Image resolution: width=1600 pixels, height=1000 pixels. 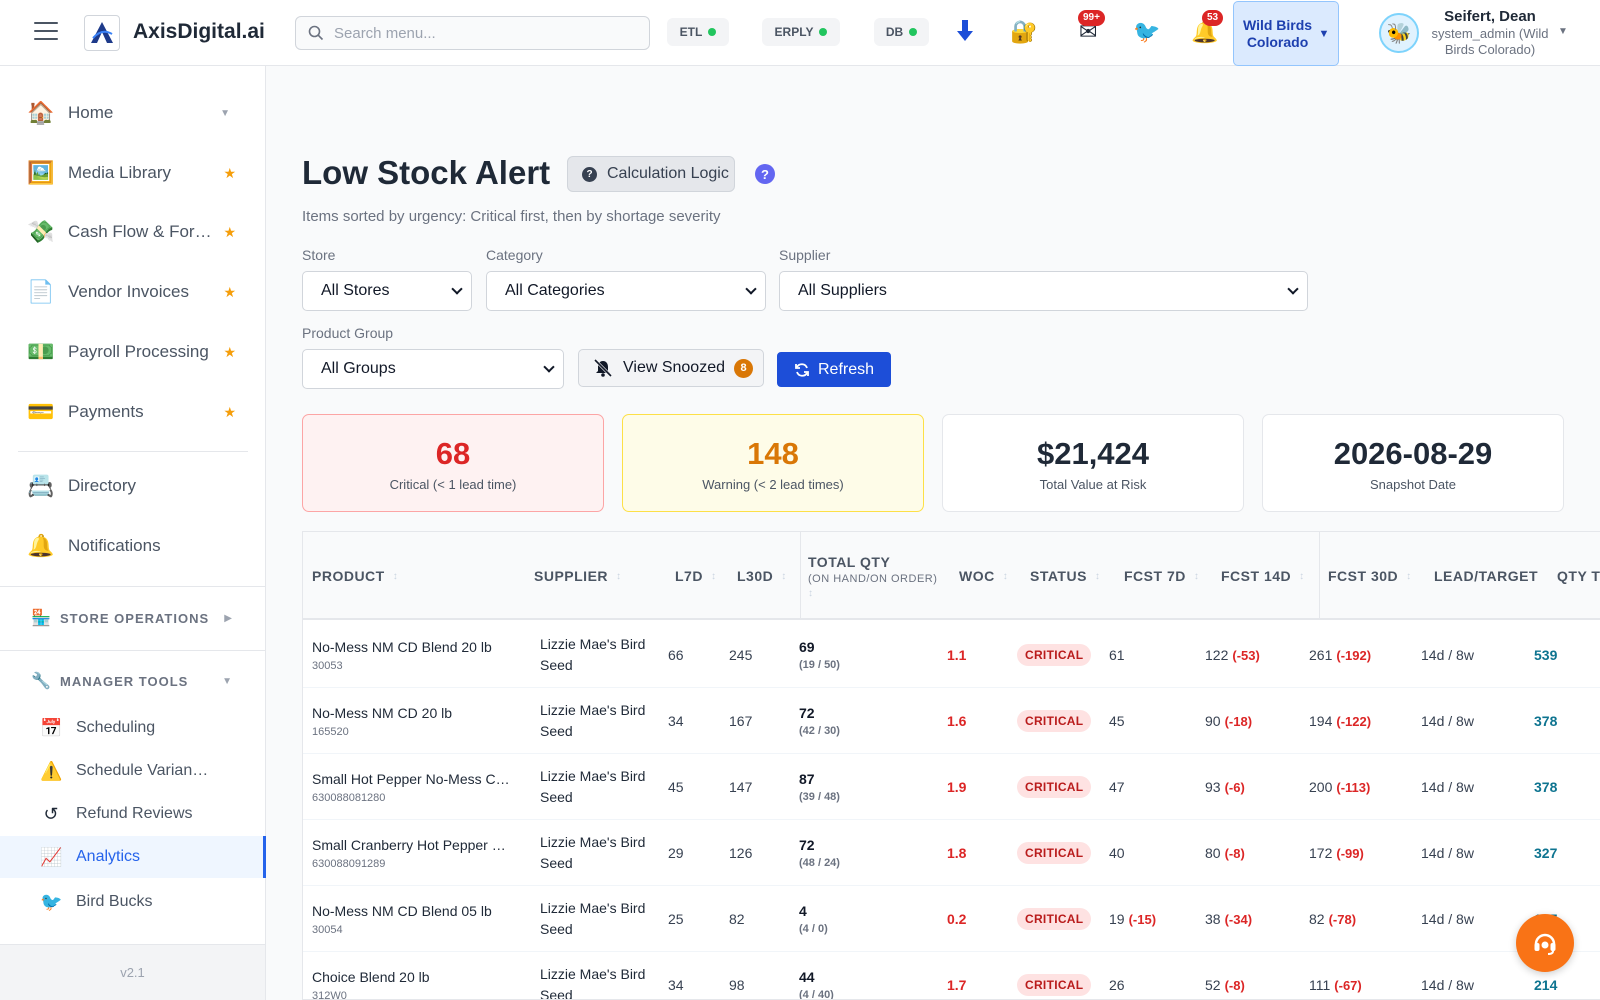 I want to click on calendar-icon: 📅, so click(x=51, y=727).